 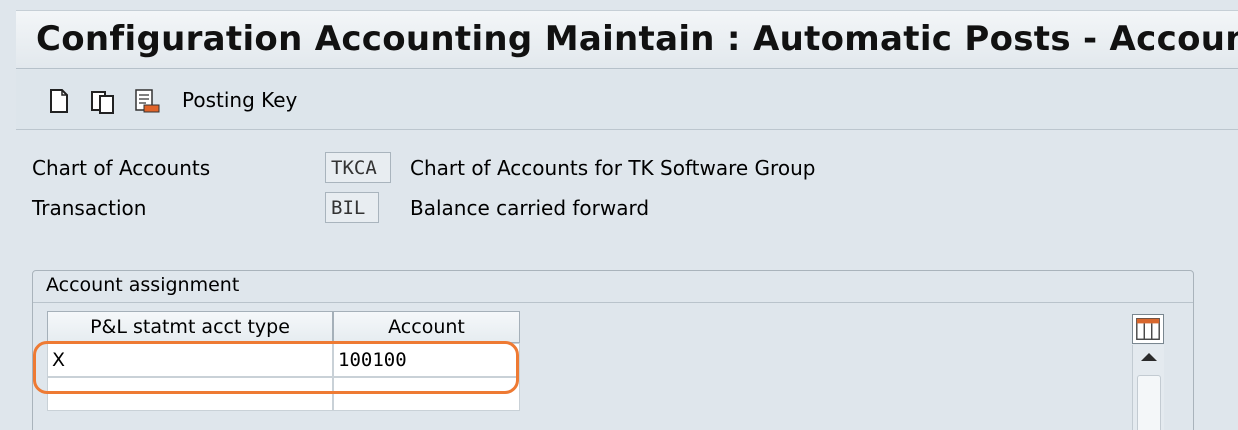 What do you see at coordinates (1149, 357) in the screenshot?
I see `scroll-up-arrow-icon` at bounding box center [1149, 357].